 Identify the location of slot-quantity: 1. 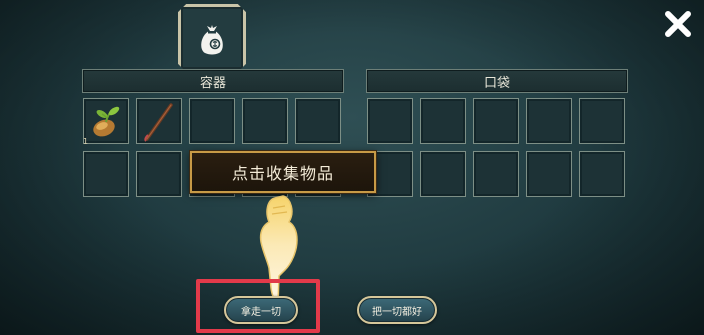
(86, 141).